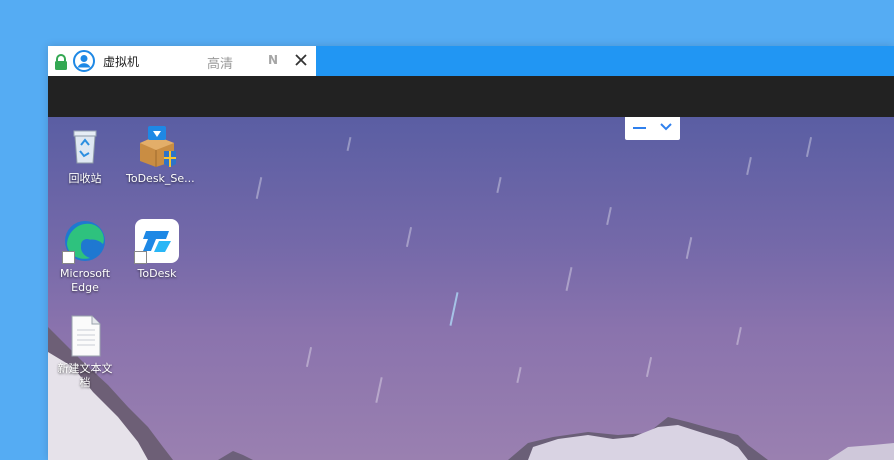 Image resolution: width=894 pixels, height=460 pixels. Describe the element at coordinates (157, 146) in the screenshot. I see `installer-box-icon` at that location.